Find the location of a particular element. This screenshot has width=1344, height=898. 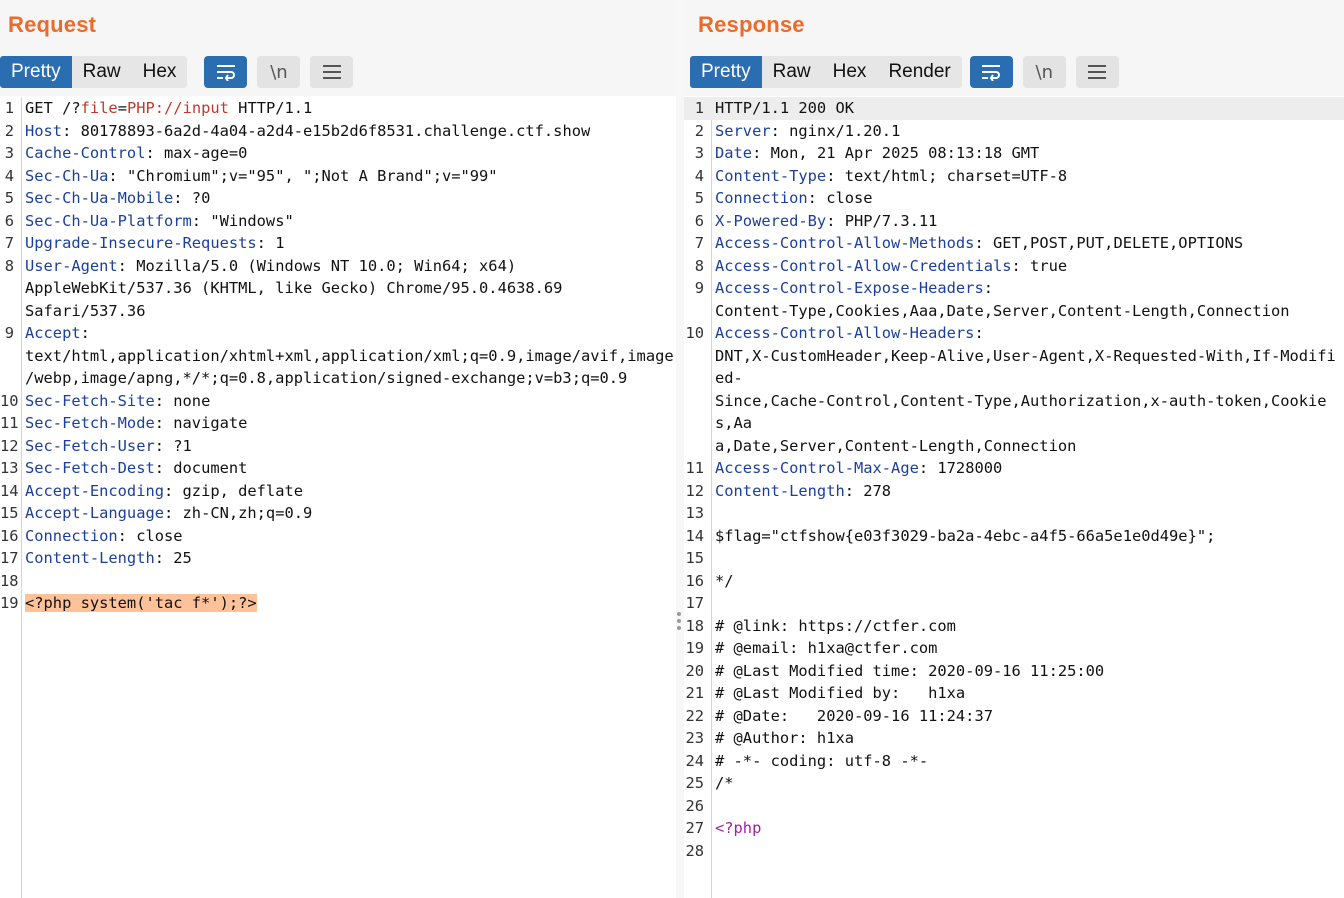

request-code-line: 10 Sec-Fetch-Site: none is located at coordinates (338, 401).